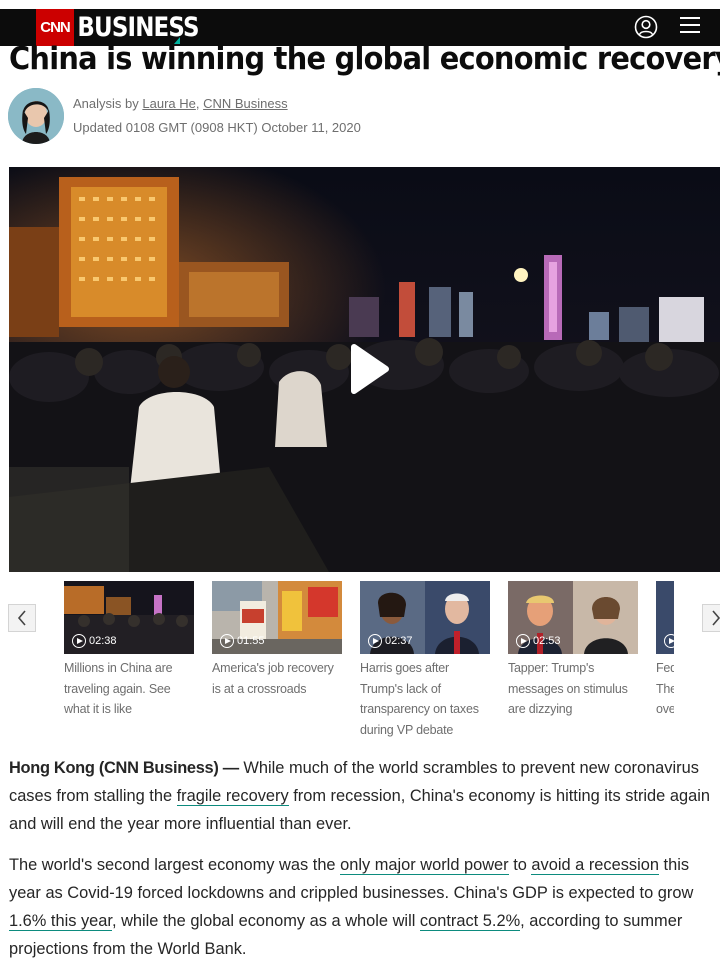  What do you see at coordinates (665, 688) in the screenshot?
I see `video-caption: Fed The ove` at bounding box center [665, 688].